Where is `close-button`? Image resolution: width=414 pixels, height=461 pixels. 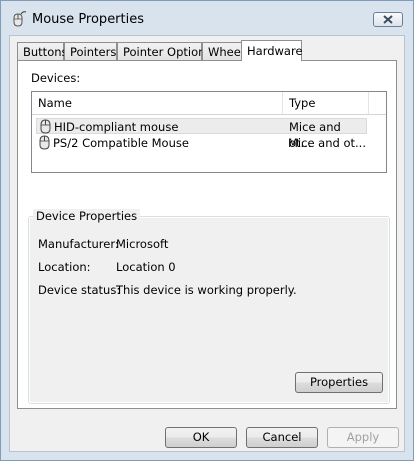 close-button is located at coordinates (388, 19).